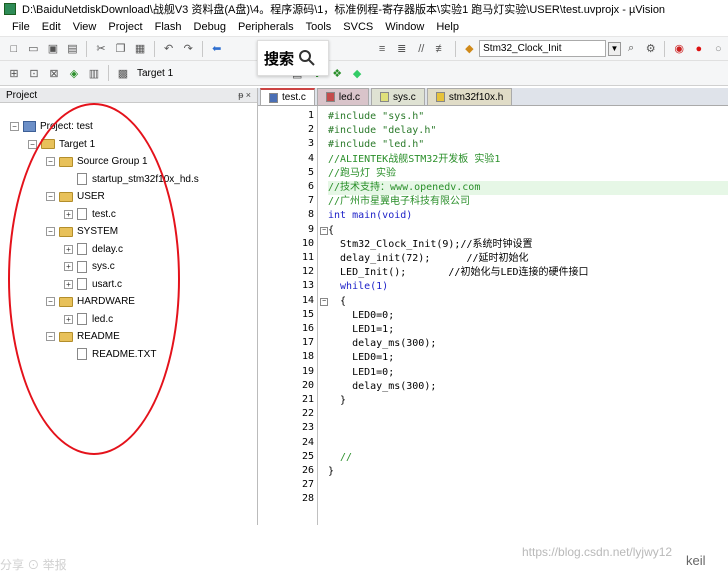 The height and width of the screenshot is (572, 728). Describe the element at coordinates (14, 49) in the screenshot. I see `new-file-icon: □` at that location.